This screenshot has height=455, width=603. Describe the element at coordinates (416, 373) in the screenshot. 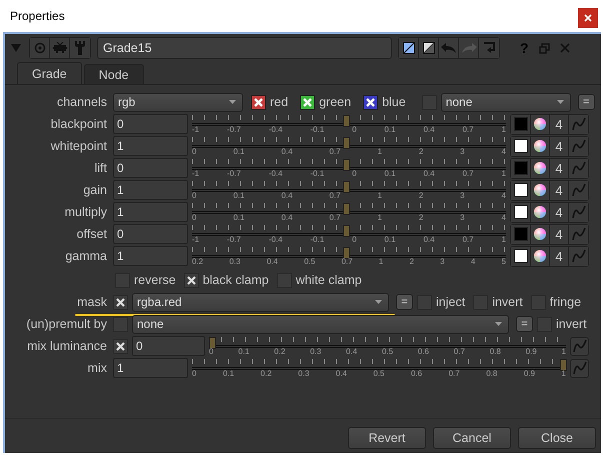

I see `scale-label: 0.6` at that location.